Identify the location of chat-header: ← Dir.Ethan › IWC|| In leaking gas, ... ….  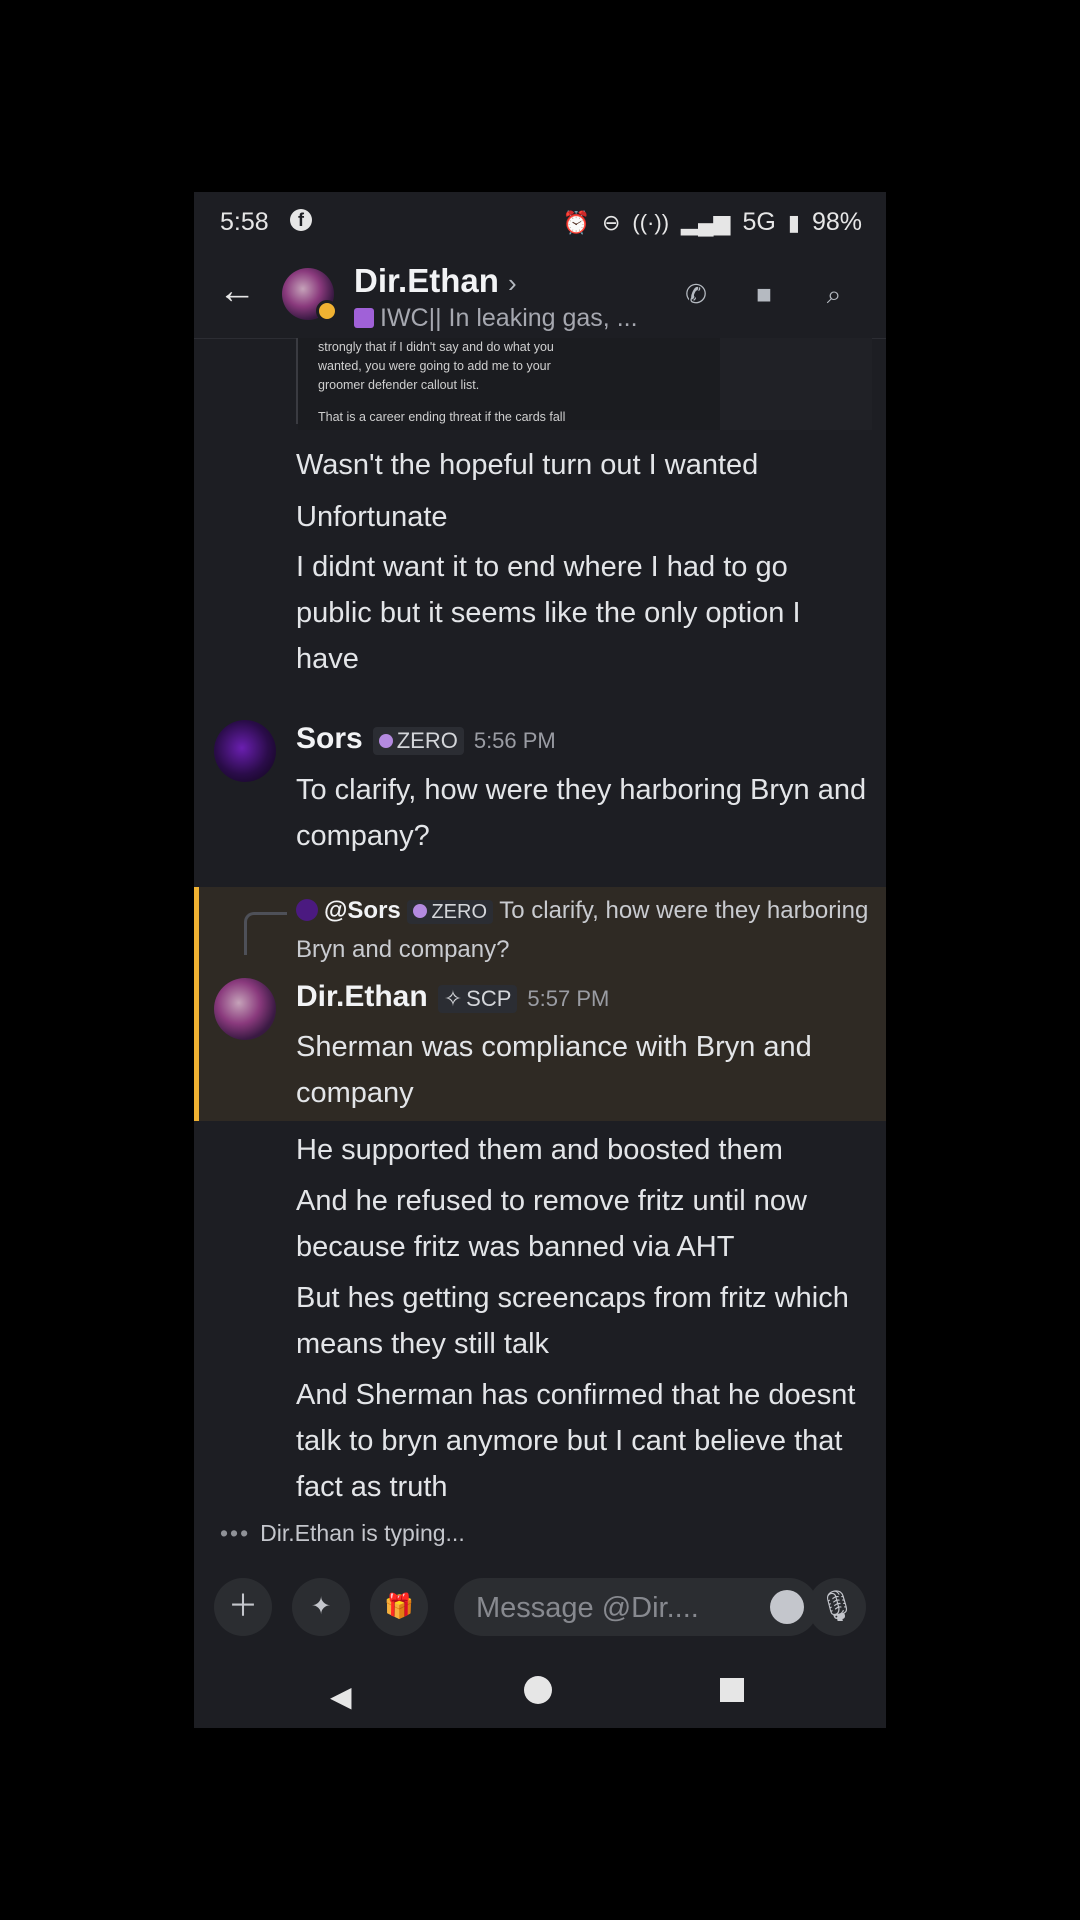
(540, 293).